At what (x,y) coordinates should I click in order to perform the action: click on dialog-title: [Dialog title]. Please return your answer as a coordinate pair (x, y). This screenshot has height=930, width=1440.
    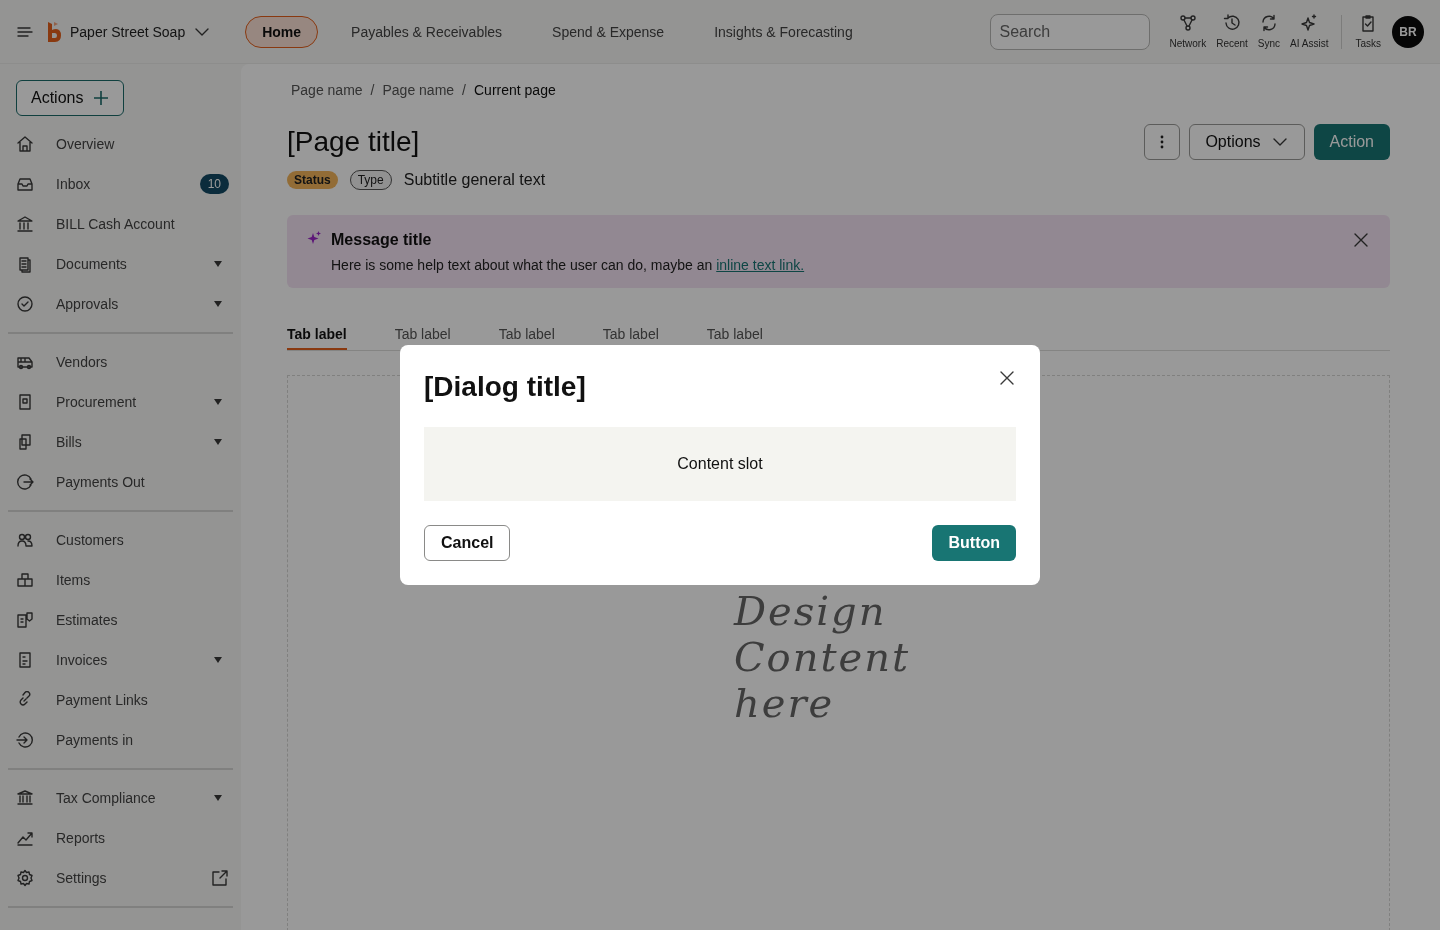
    Looking at the image, I should click on (505, 387).